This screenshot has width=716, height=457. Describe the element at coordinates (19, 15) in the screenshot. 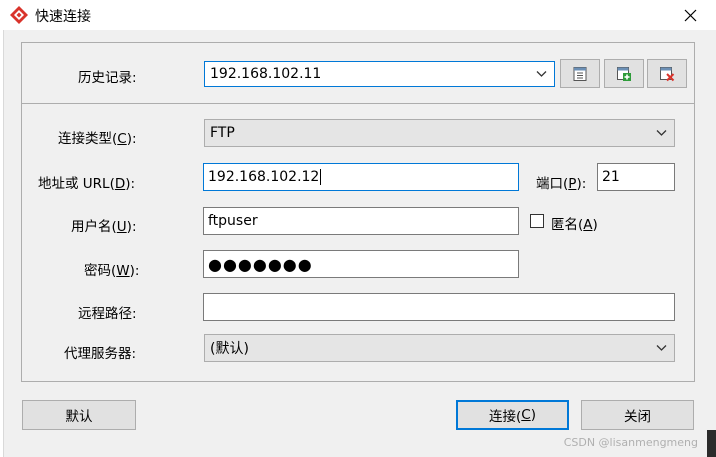

I see `app-logo-icon` at that location.